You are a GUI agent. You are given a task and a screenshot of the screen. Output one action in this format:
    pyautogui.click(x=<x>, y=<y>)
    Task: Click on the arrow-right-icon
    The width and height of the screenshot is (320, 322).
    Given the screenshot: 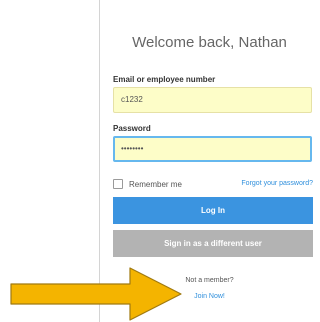 What is the action you would take?
    pyautogui.click(x=96, y=294)
    